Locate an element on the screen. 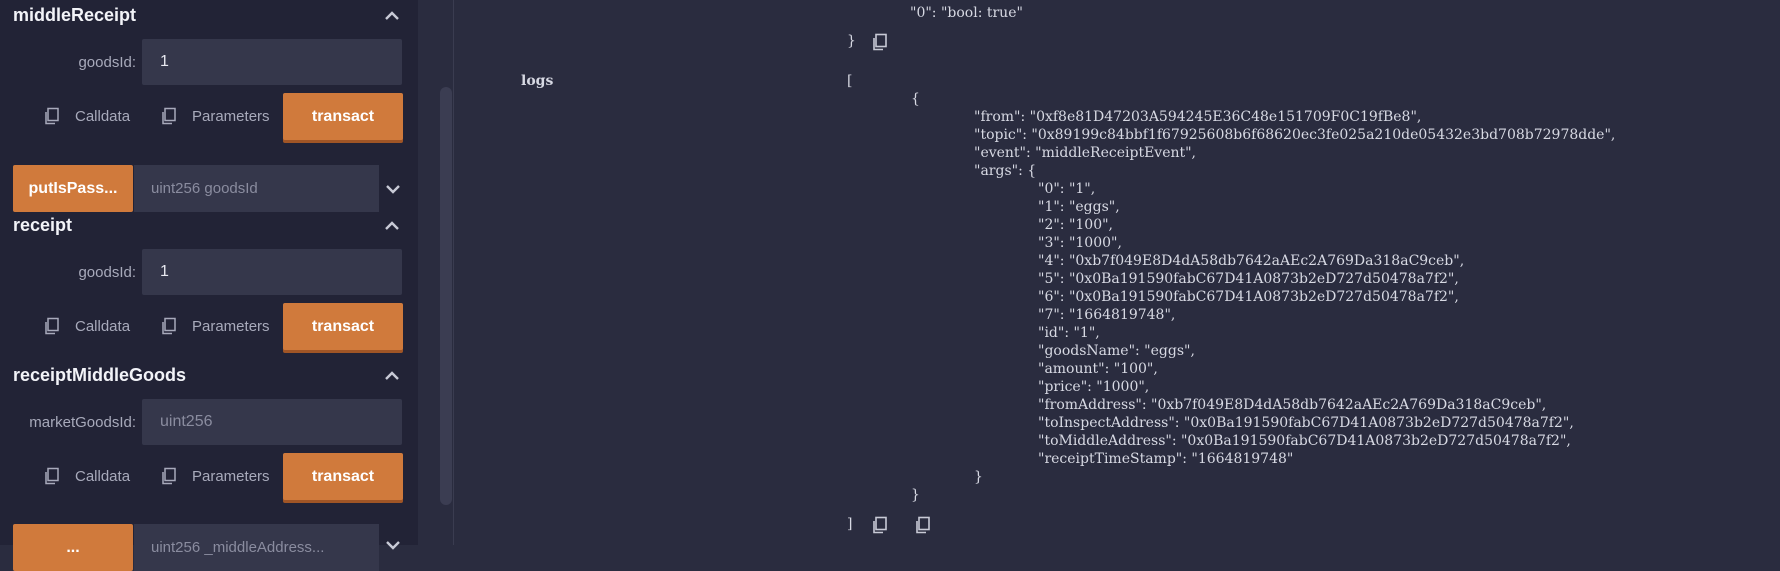 Image resolution: width=1780 pixels, height=571 pixels. log-event: "event": "middleReceiptEvent", is located at coordinates (1085, 153).